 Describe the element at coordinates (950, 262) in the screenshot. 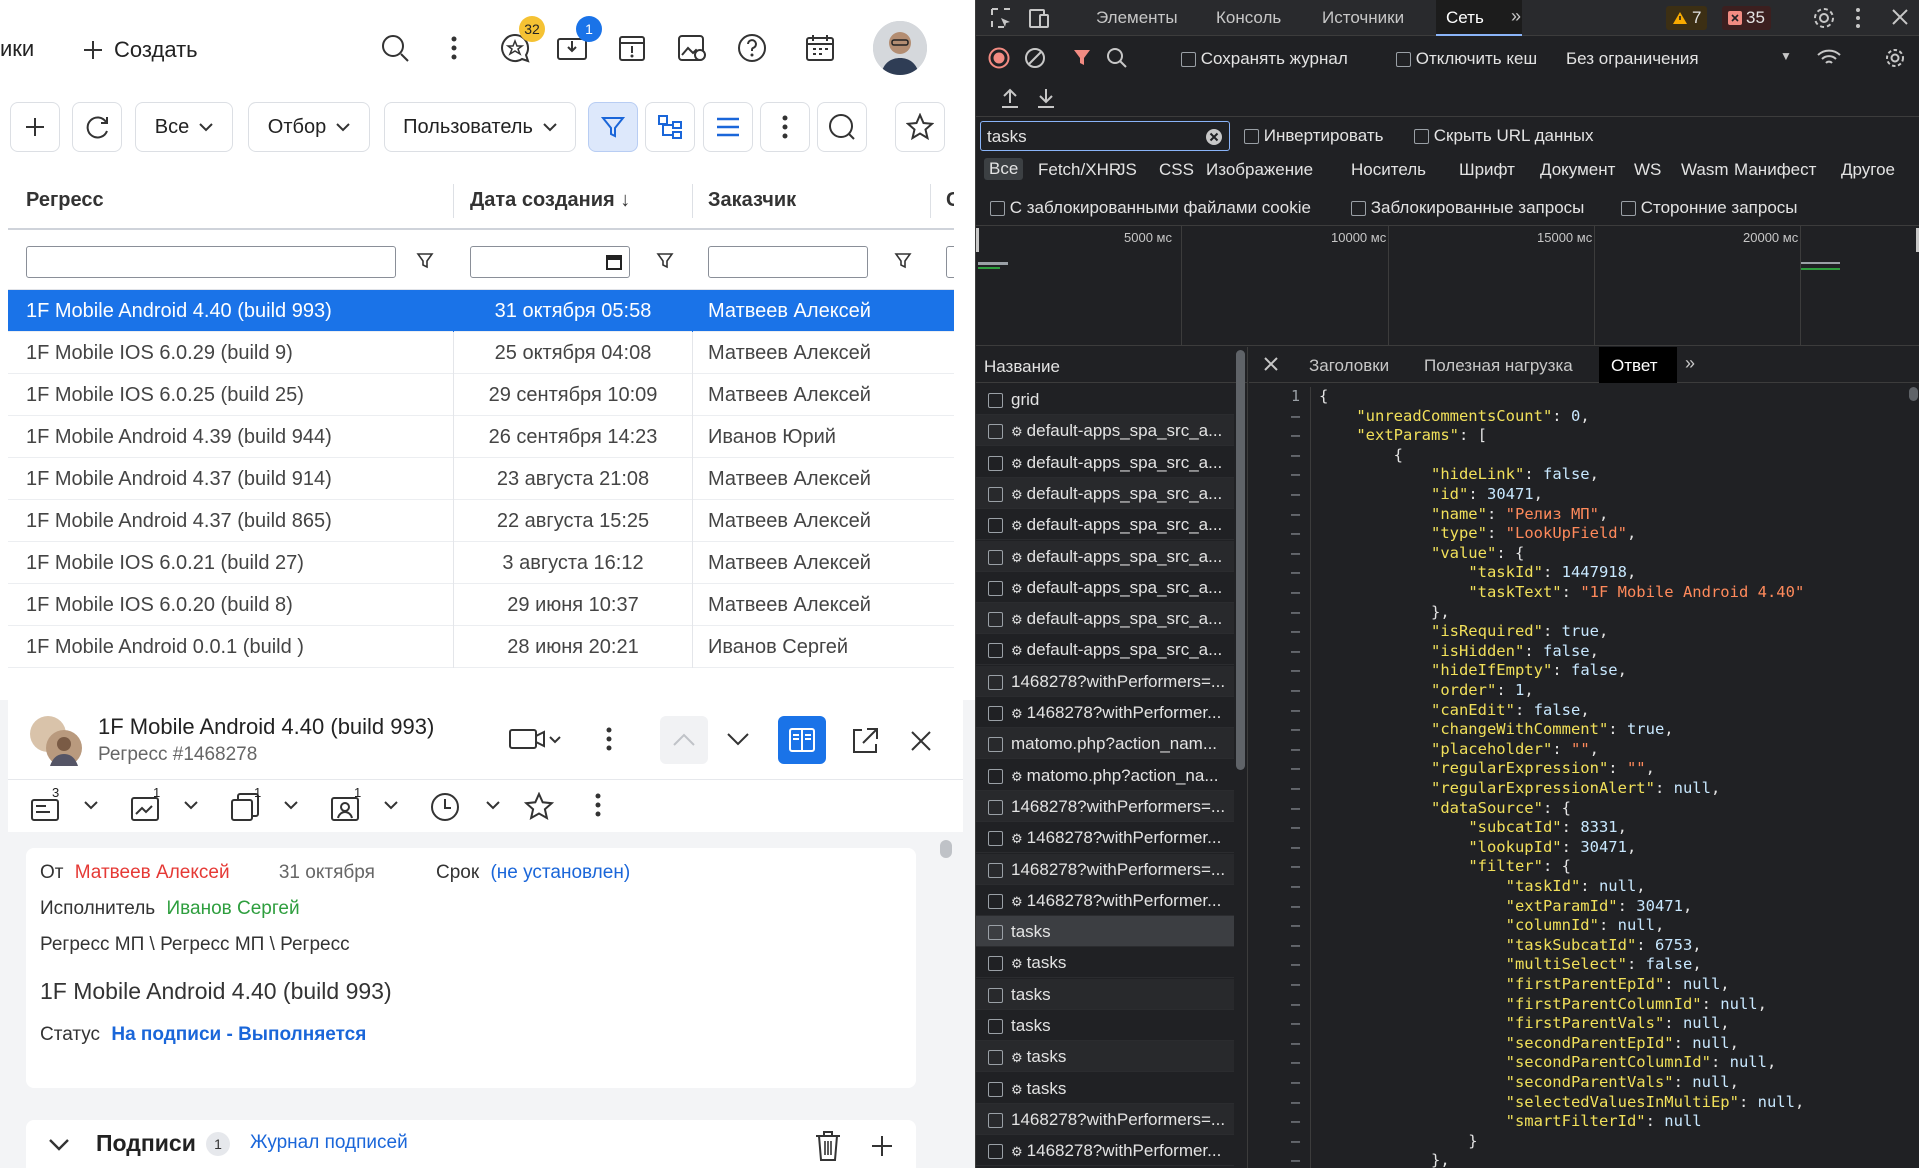

I see `next-filter-input` at that location.